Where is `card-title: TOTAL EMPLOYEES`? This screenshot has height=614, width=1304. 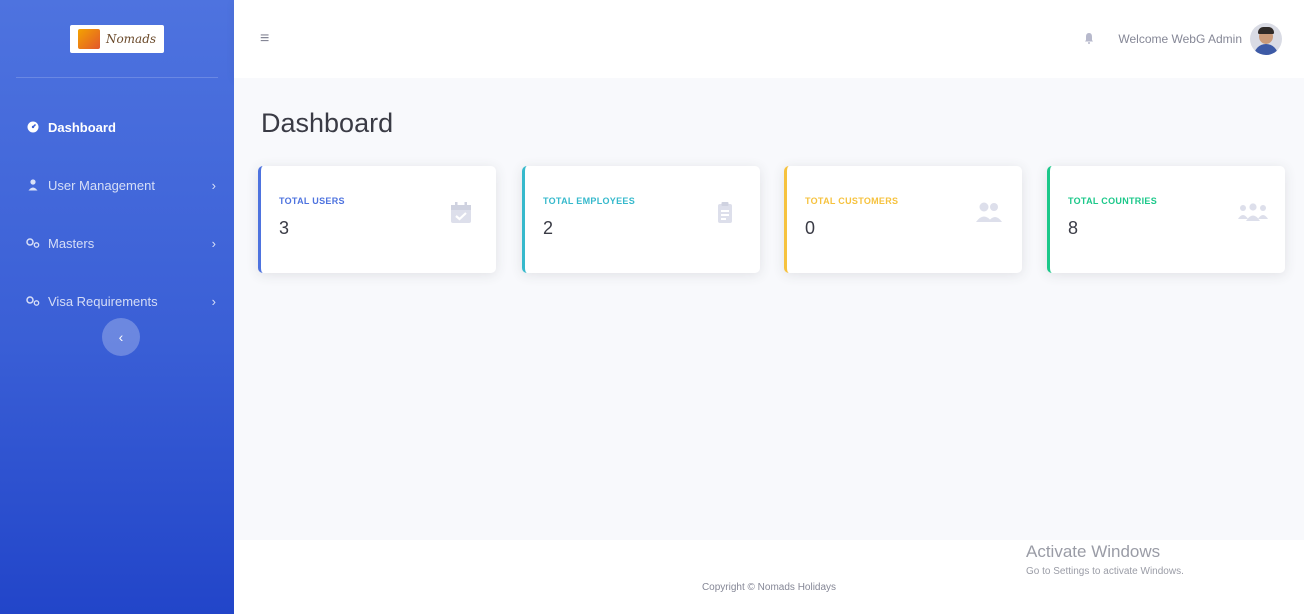 card-title: TOTAL EMPLOYEES is located at coordinates (589, 201).